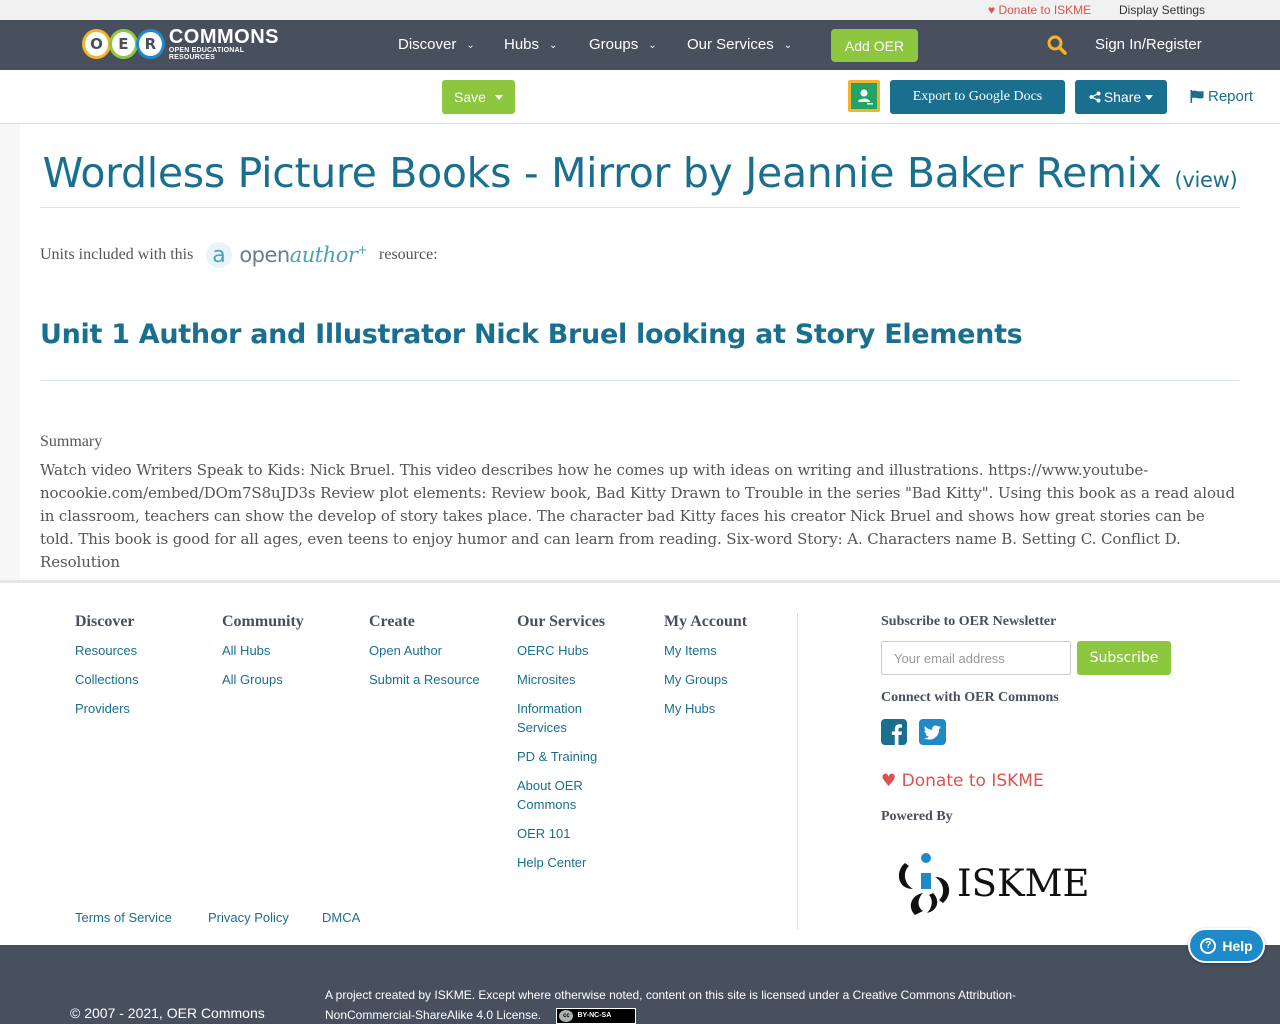 The image size is (1280, 1024). I want to click on footer-link-microsites: Microsites, so click(572, 679).